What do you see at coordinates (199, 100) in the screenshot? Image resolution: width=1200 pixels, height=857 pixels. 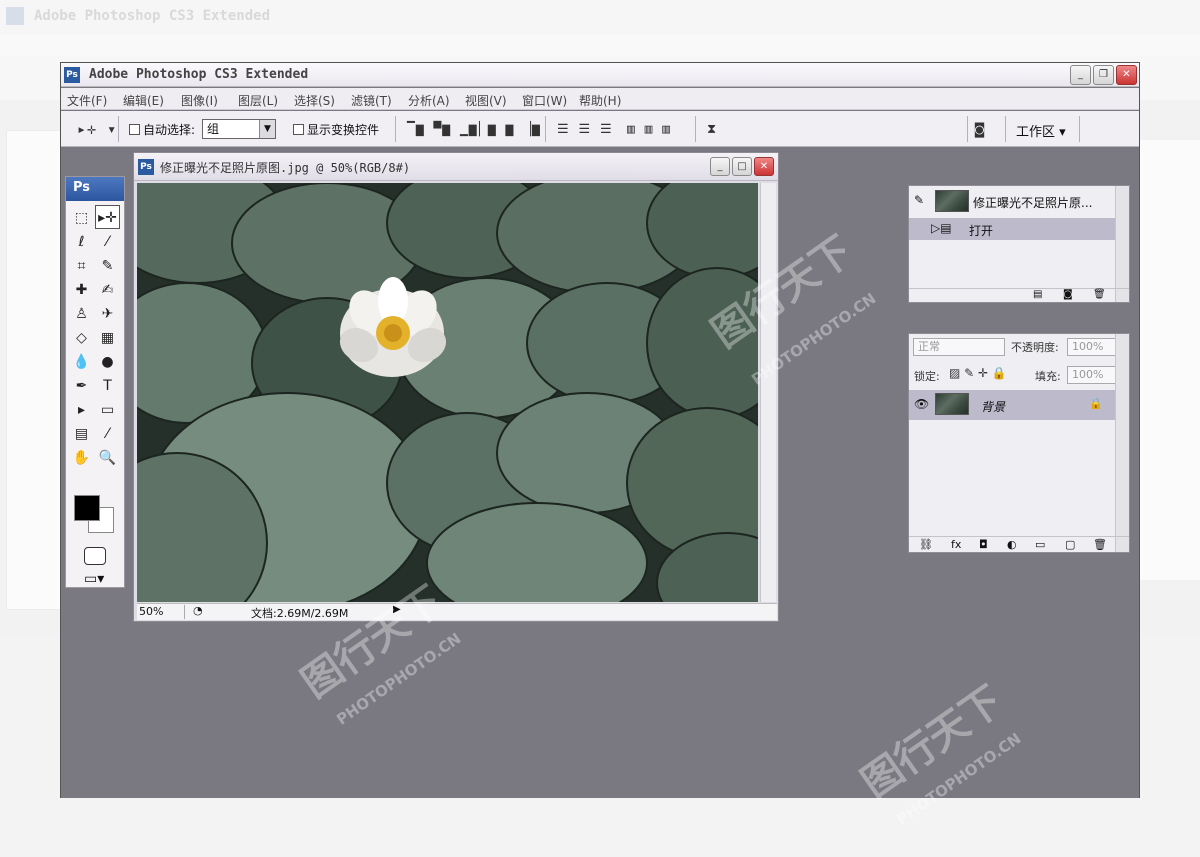 I see `menu-image: 图像(I)` at bounding box center [199, 100].